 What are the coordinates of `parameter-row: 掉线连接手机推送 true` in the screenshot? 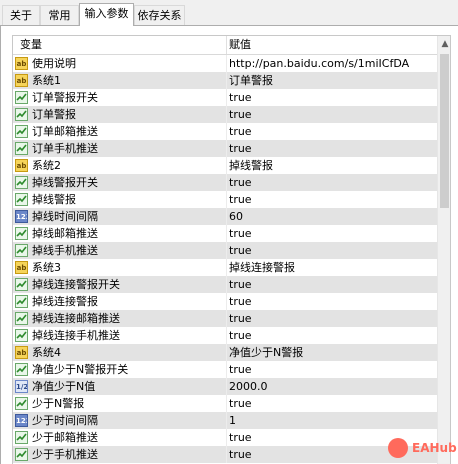 It's located at (225, 335).